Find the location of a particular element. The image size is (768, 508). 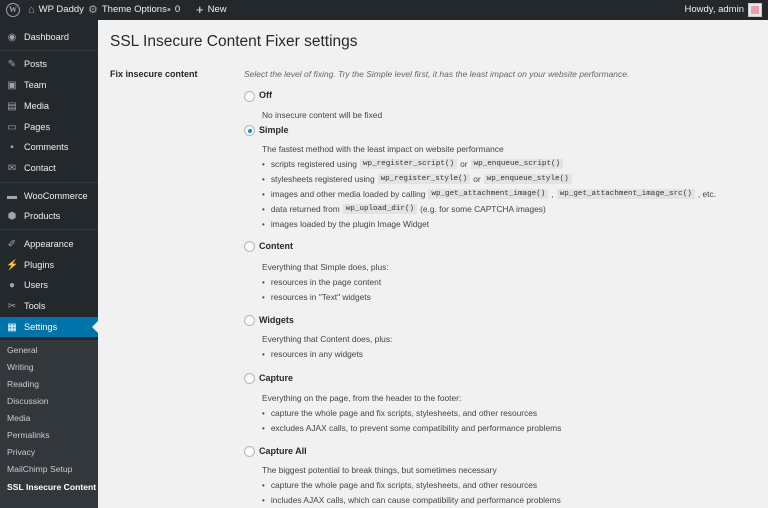

sidebar-item-products: ⬢ Products is located at coordinates (49, 216).